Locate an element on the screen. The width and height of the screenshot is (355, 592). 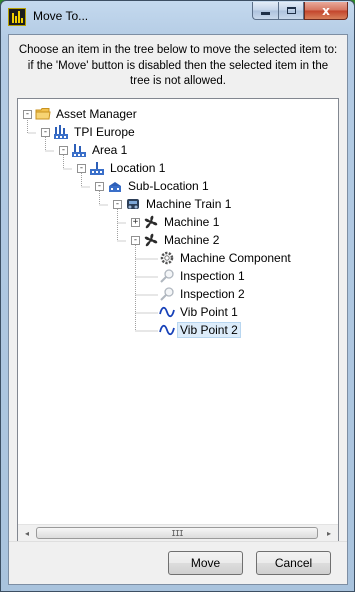
tree-item-inspection-1: Inspection 1 is located at coordinates (203, 276).